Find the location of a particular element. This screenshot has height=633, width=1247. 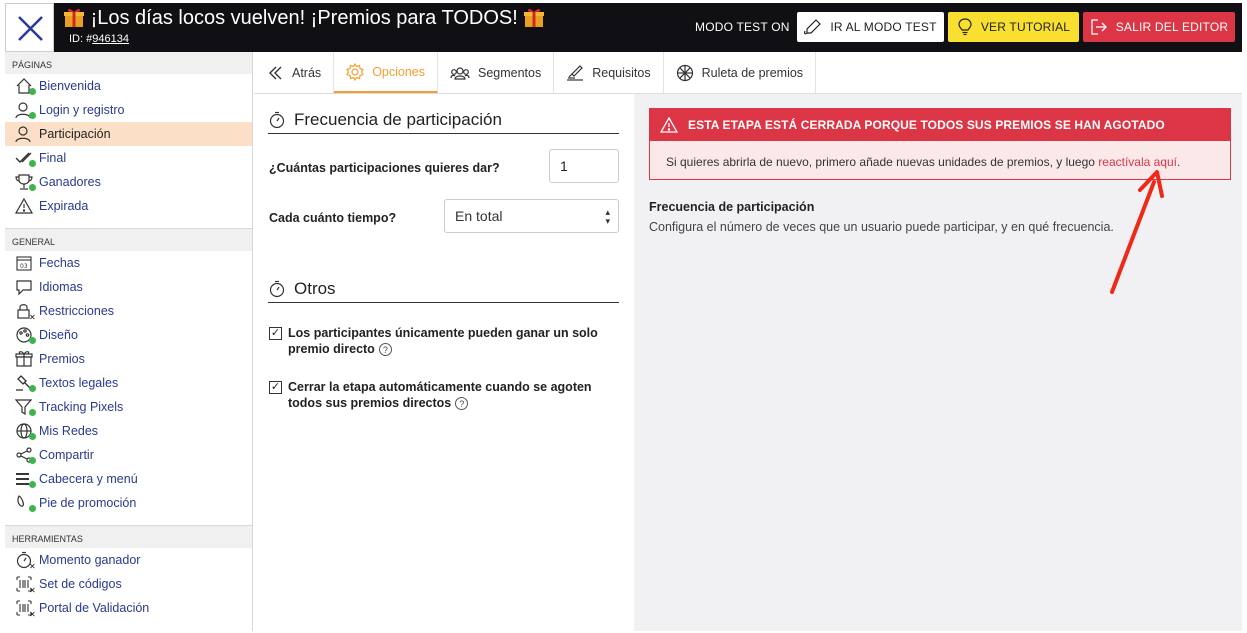

tab-label: Opciones is located at coordinates (398, 71).